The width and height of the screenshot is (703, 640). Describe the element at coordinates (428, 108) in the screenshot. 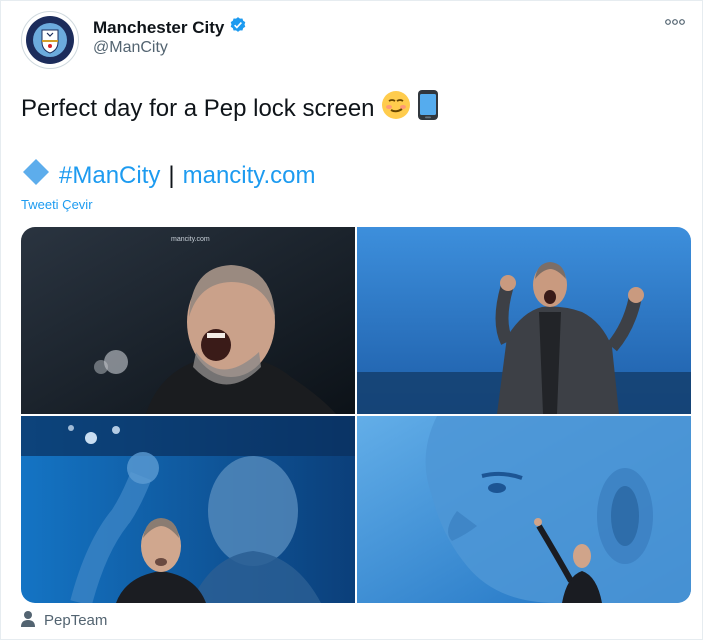

I see `mobile-phone-emoji-icon` at that location.